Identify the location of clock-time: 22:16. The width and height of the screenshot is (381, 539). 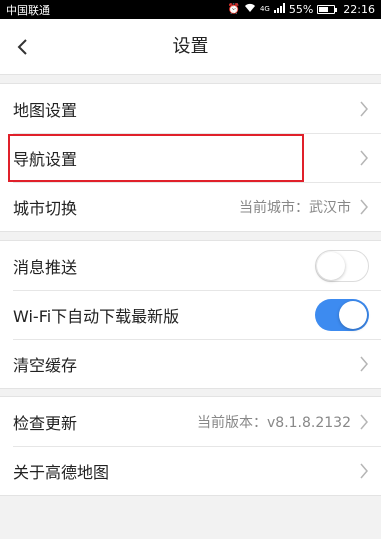
(359, 9).